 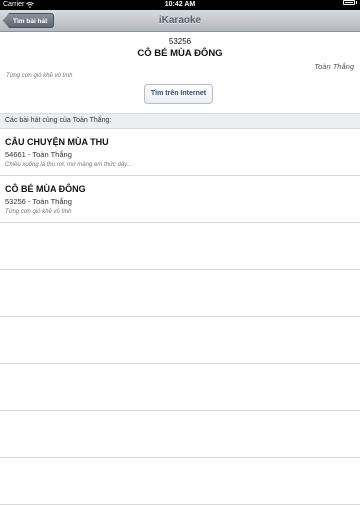 I want to click on navigation-bar: Tìm bài hát iKaraoke, so click(x=180, y=21).